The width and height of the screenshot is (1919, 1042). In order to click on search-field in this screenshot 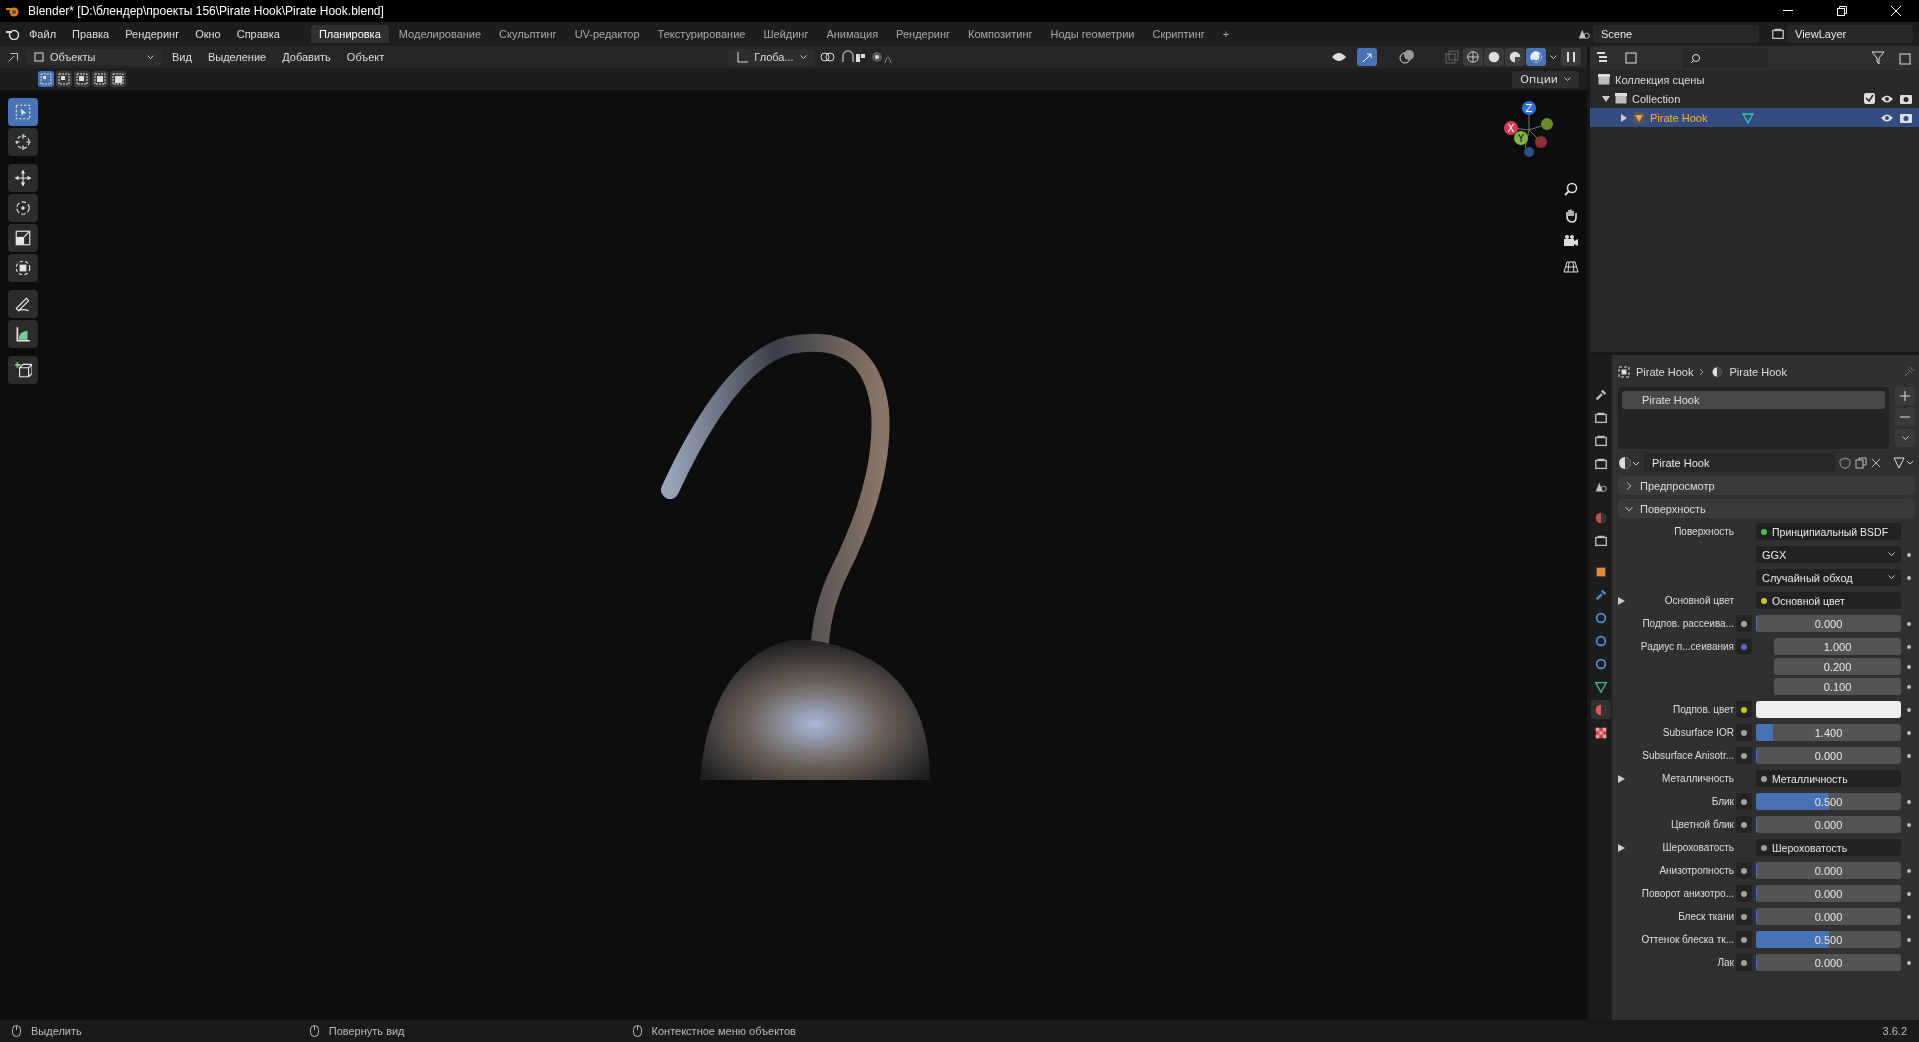, I will do `click(1725, 58)`.